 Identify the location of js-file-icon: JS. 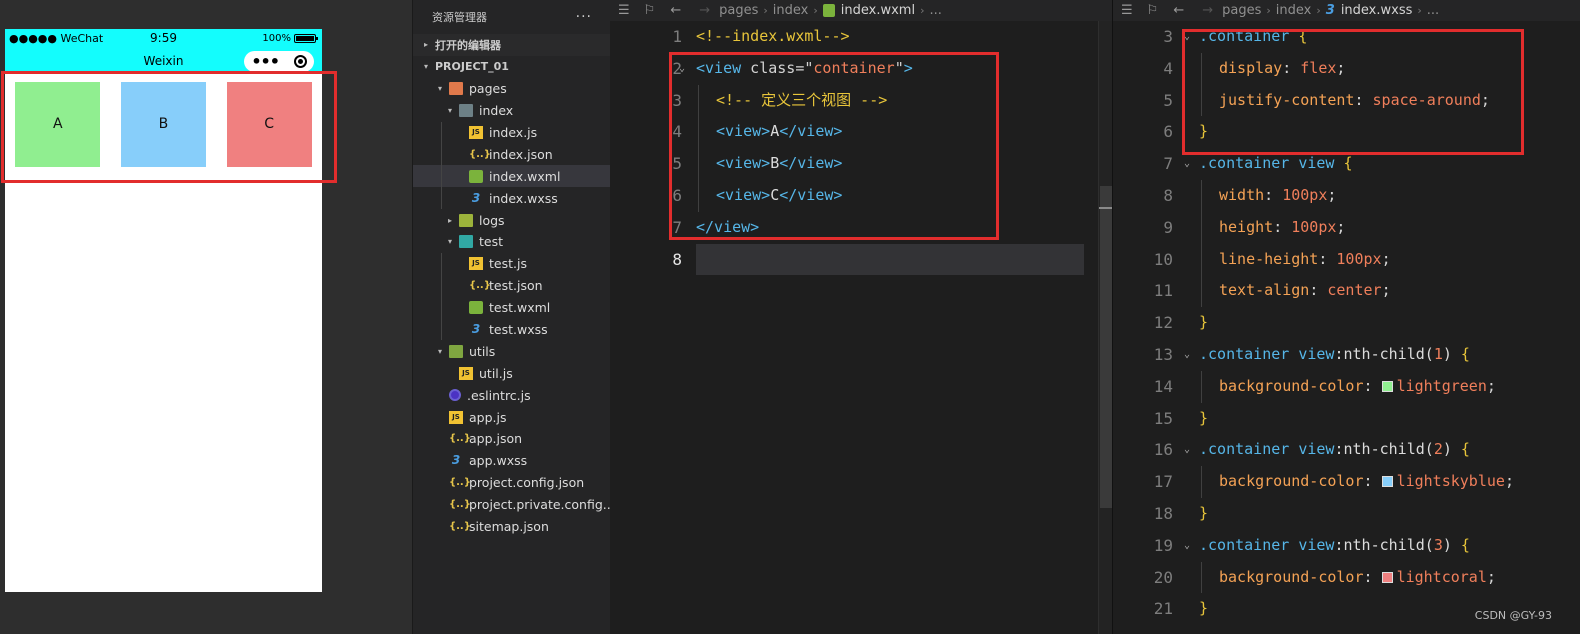
(476, 264).